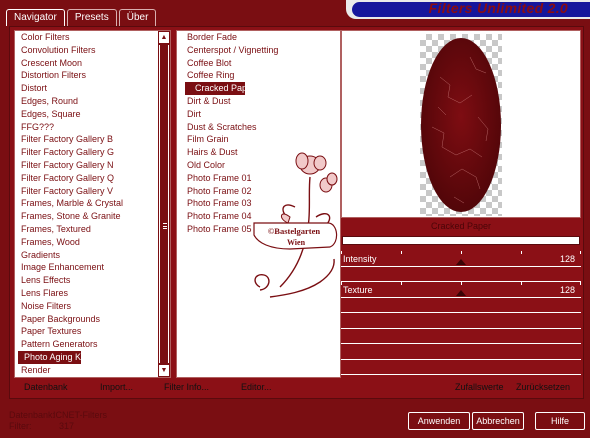 The height and width of the screenshot is (438, 590). What do you see at coordinates (92, 127) in the screenshot?
I see `category-list-item: FFG???` at bounding box center [92, 127].